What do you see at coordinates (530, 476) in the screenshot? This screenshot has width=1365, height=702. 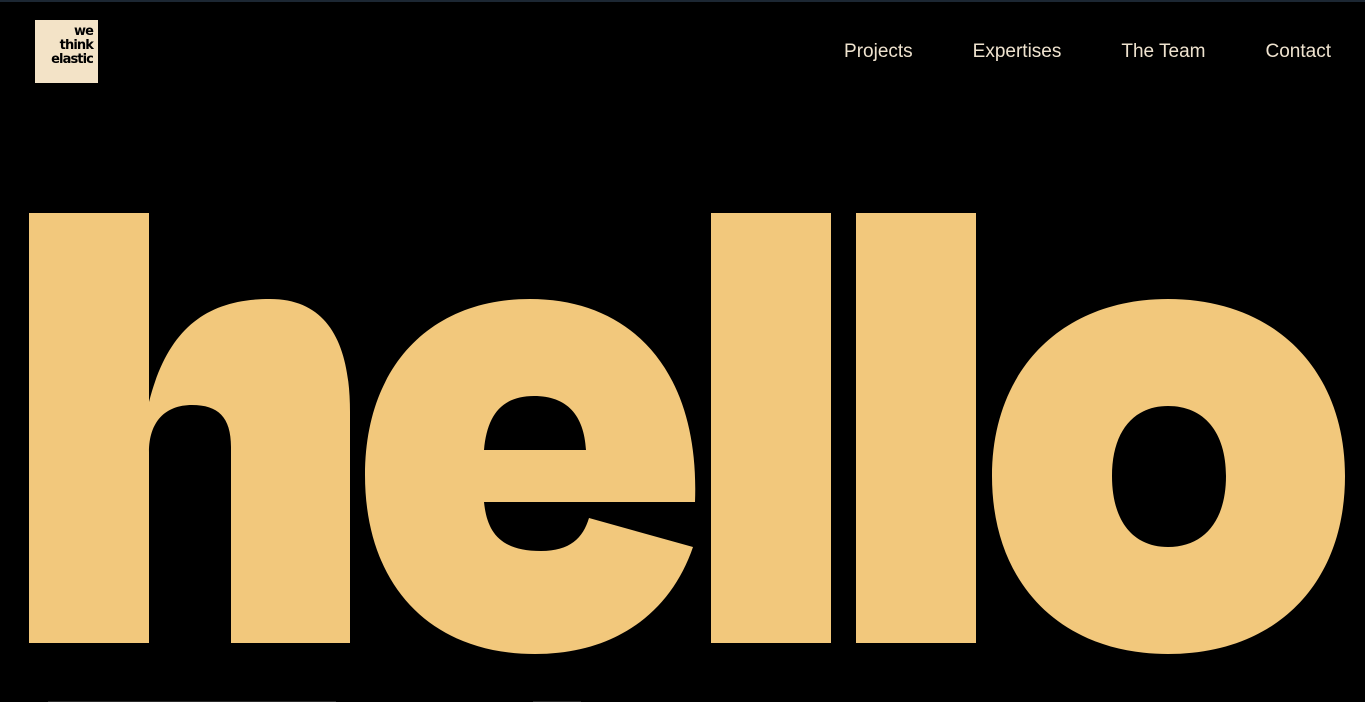 I see `hero-letter-e` at bounding box center [530, 476].